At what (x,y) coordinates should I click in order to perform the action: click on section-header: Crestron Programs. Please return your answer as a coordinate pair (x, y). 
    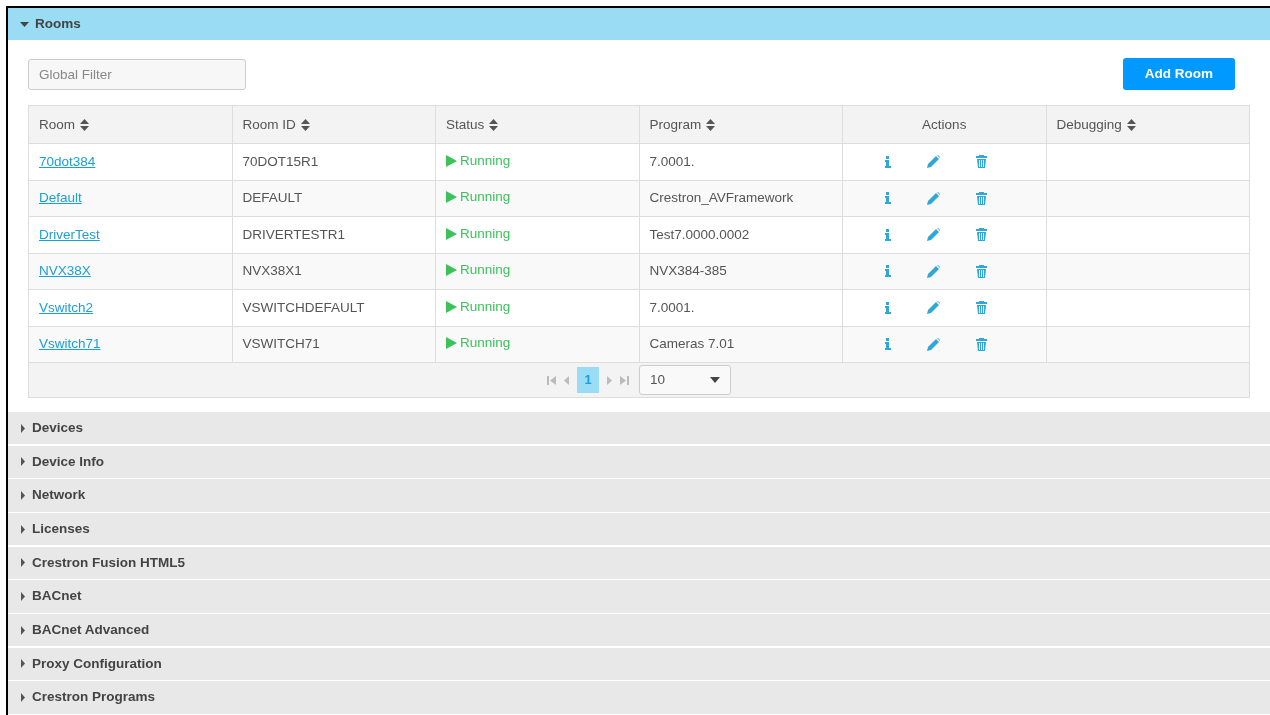
    Looking at the image, I should click on (639, 697).